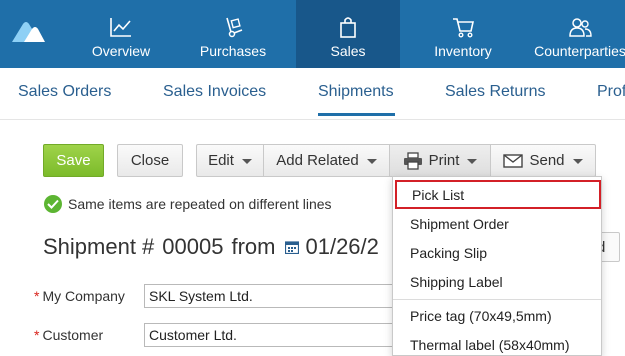 The height and width of the screenshot is (356, 625). I want to click on nav-purchases: Purchases, so click(233, 34).